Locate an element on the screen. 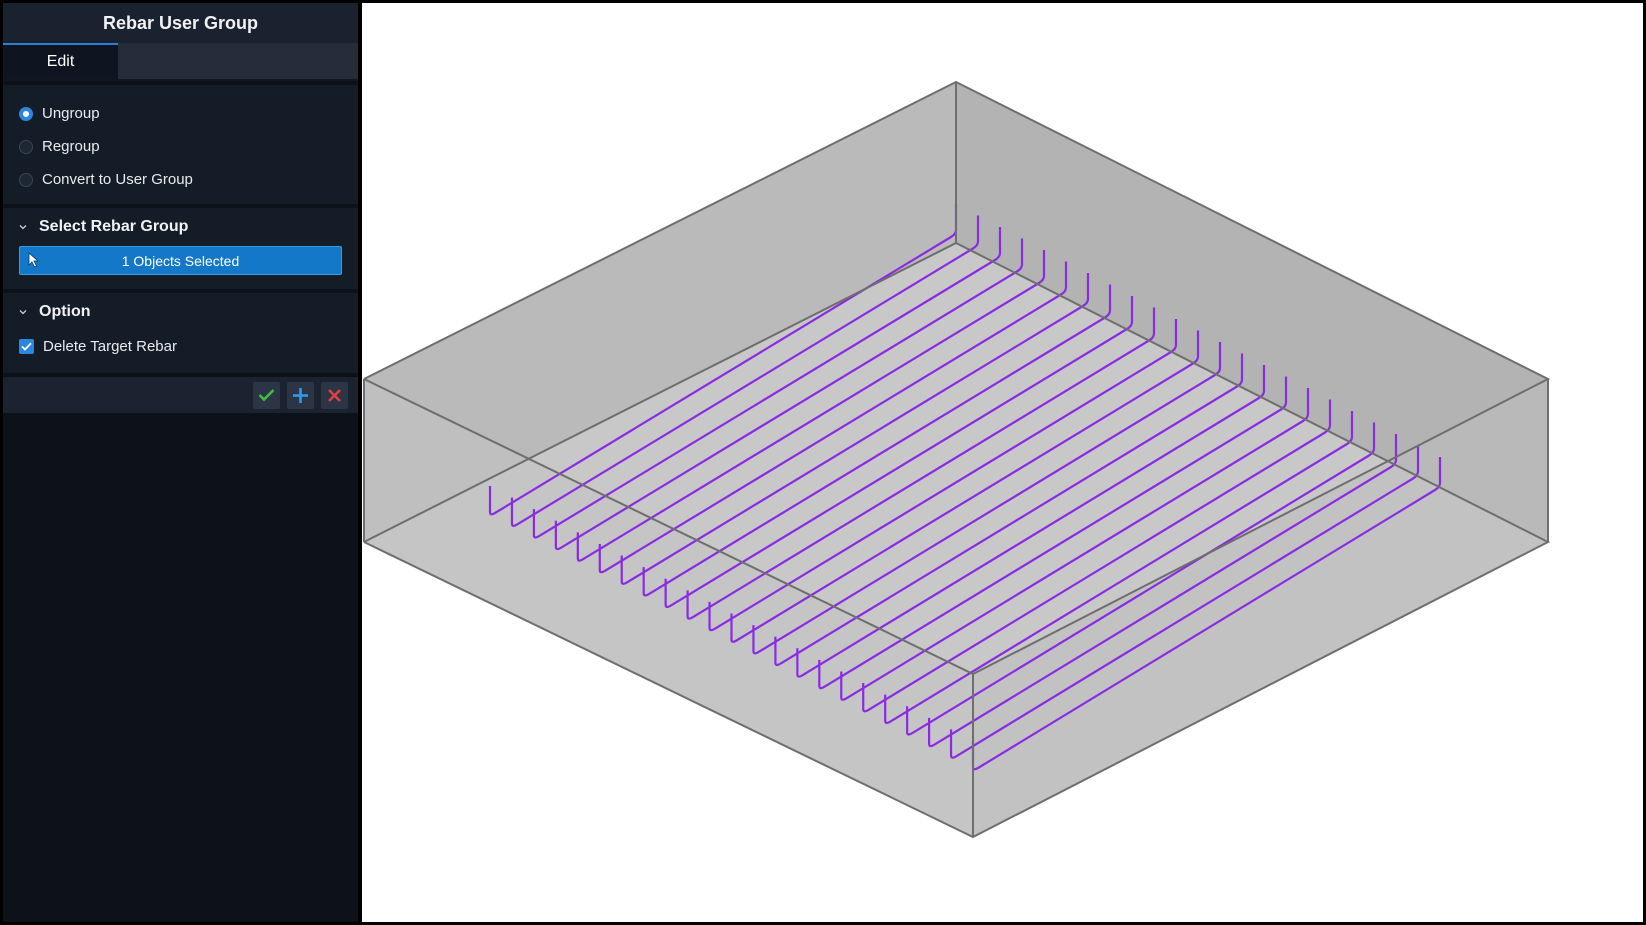 The height and width of the screenshot is (925, 1646). add-button is located at coordinates (300, 395).